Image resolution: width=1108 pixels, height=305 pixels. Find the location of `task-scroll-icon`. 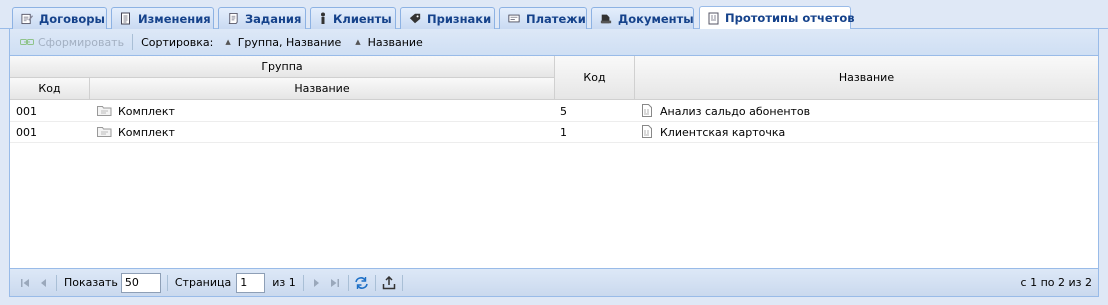

task-scroll-icon is located at coordinates (233, 18).